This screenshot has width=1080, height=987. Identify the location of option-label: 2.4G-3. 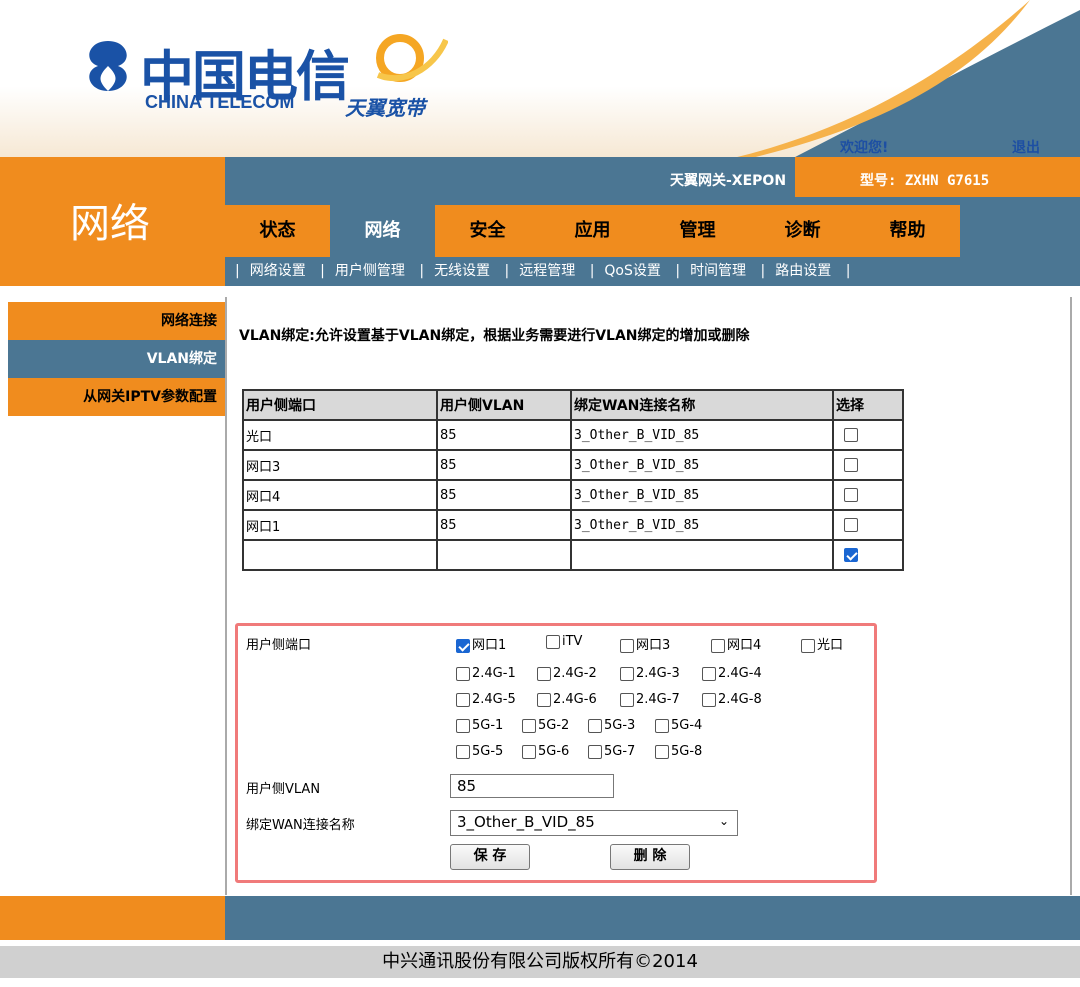
(658, 673).